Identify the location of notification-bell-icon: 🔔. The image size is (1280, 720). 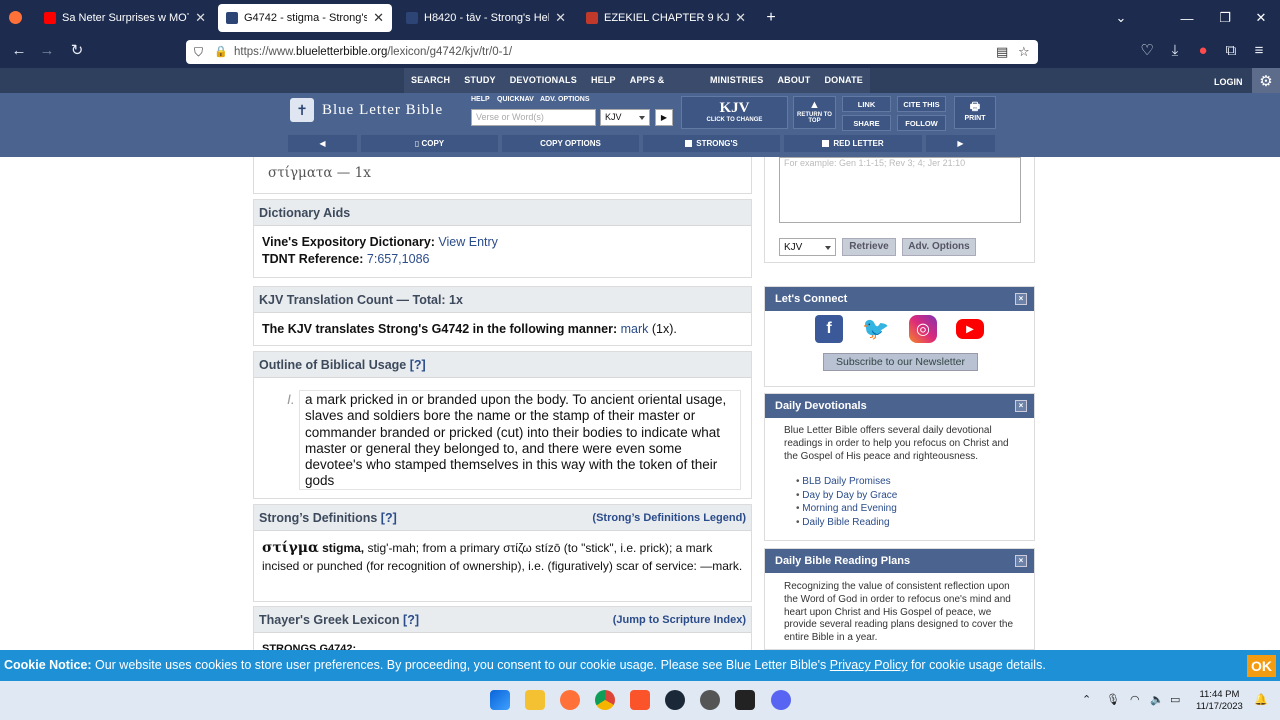
(1261, 699).